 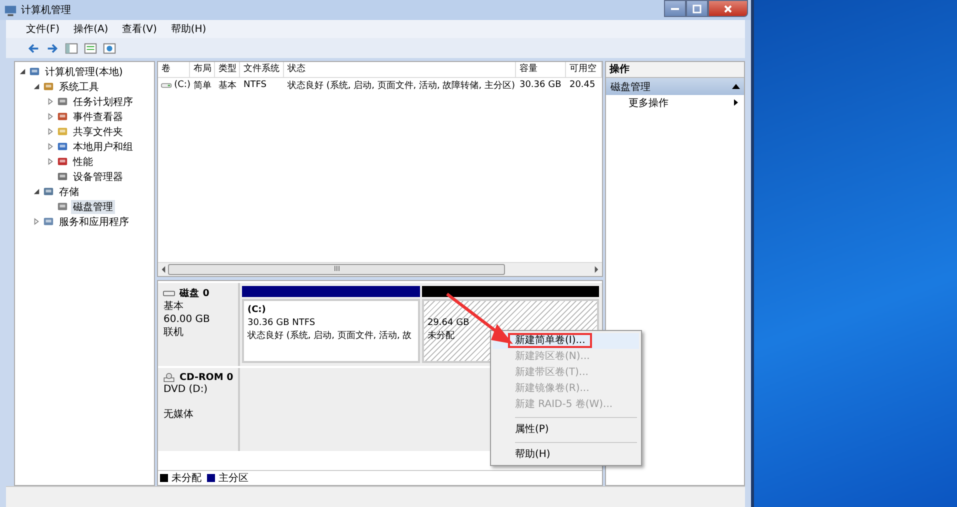 I want to click on table-cell-text: 状态良好 (系统, 启动, 页面文件, 活动, 故障转储, 主分区), so click(x=401, y=86).